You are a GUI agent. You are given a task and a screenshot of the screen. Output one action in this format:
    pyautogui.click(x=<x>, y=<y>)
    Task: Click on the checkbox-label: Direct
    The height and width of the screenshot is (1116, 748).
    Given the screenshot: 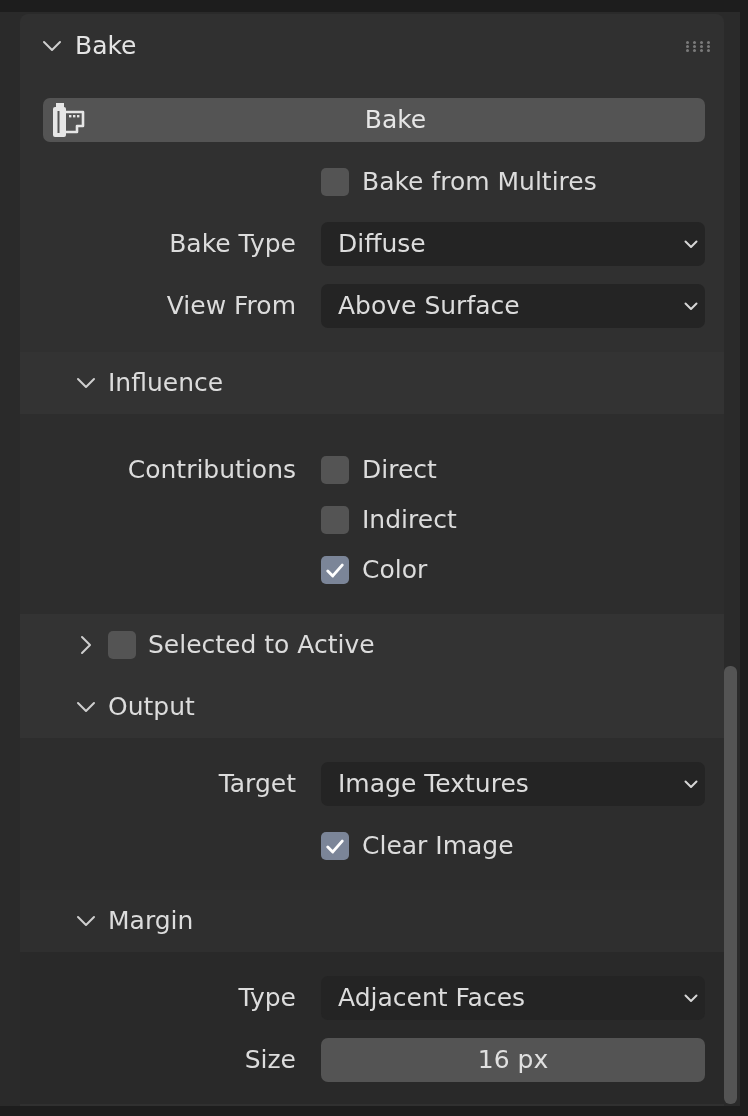 What is the action you would take?
    pyautogui.click(x=399, y=470)
    